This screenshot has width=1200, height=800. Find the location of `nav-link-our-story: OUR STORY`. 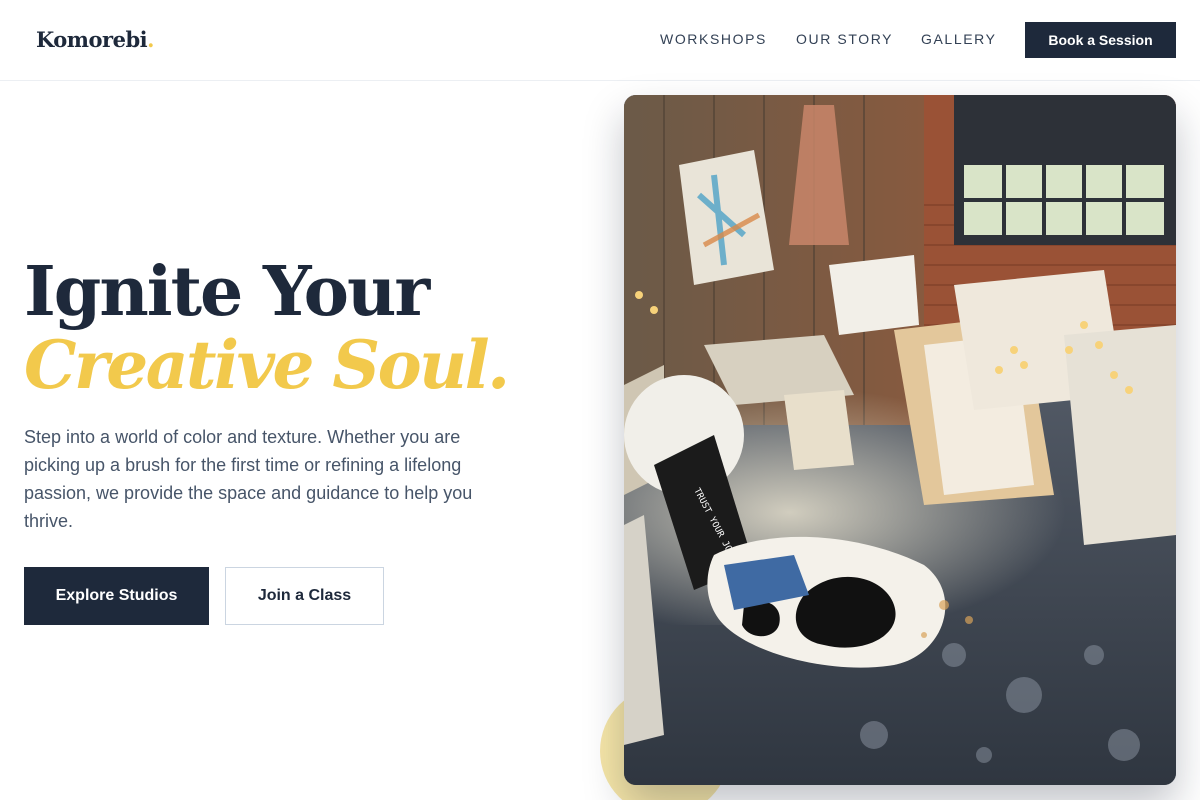

nav-link-our-story: OUR STORY is located at coordinates (844, 39).